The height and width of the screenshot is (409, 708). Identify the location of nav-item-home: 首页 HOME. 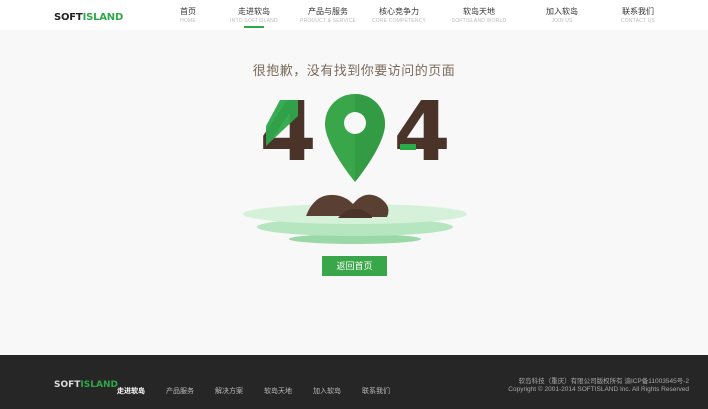
(188, 16).